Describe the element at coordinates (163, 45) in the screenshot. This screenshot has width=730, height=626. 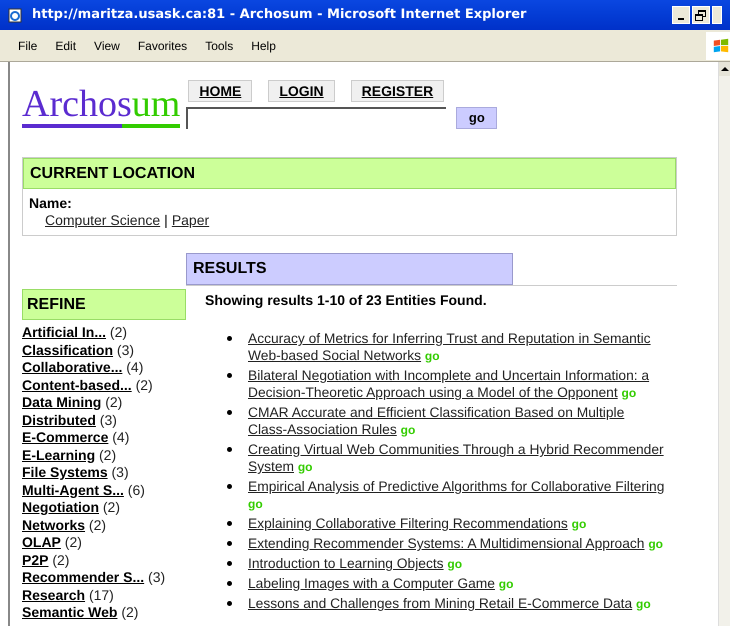
I see `menu-item: Favorites` at that location.